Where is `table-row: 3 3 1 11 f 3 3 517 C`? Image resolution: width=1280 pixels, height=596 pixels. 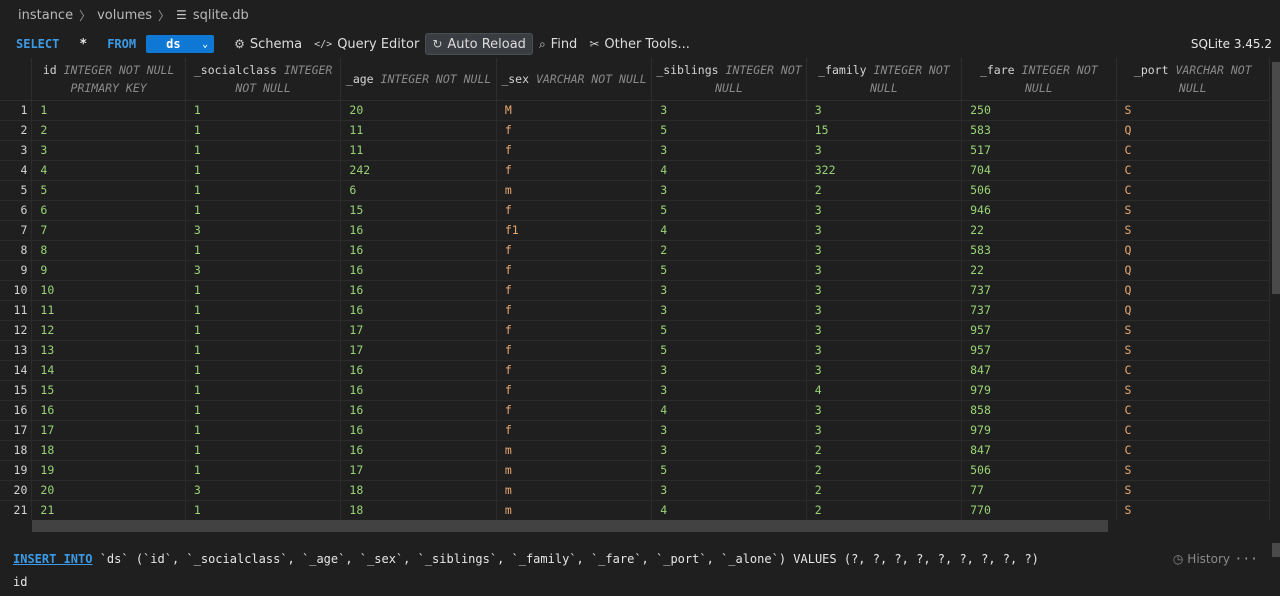 table-row: 3 3 1 11 f 3 3 517 C is located at coordinates (635, 150).